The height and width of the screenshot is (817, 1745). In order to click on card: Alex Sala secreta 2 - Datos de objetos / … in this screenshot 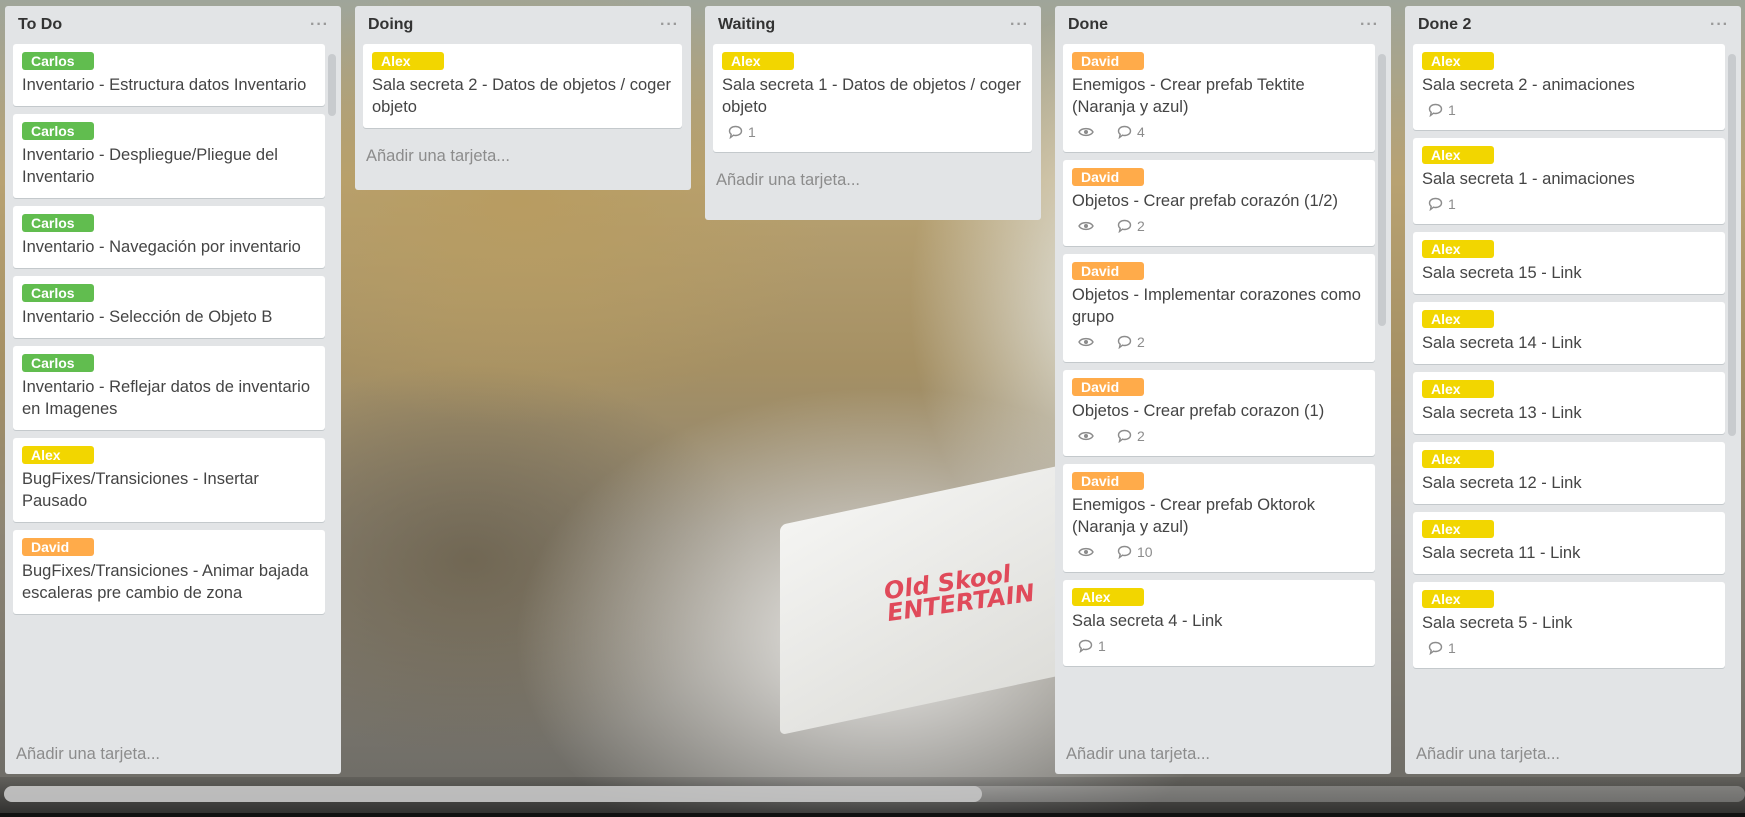, I will do `click(522, 86)`.